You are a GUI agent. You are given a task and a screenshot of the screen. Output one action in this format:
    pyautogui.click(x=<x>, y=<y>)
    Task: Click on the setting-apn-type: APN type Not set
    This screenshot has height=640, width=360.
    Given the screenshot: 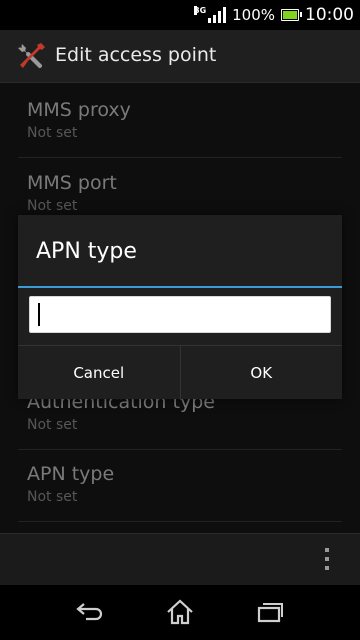 What is the action you would take?
    pyautogui.click(x=180, y=484)
    